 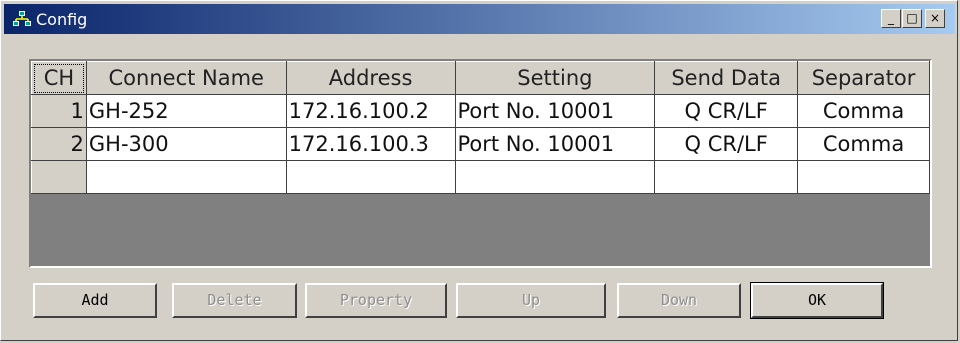 I want to click on minimize-button: _, so click(x=891, y=18).